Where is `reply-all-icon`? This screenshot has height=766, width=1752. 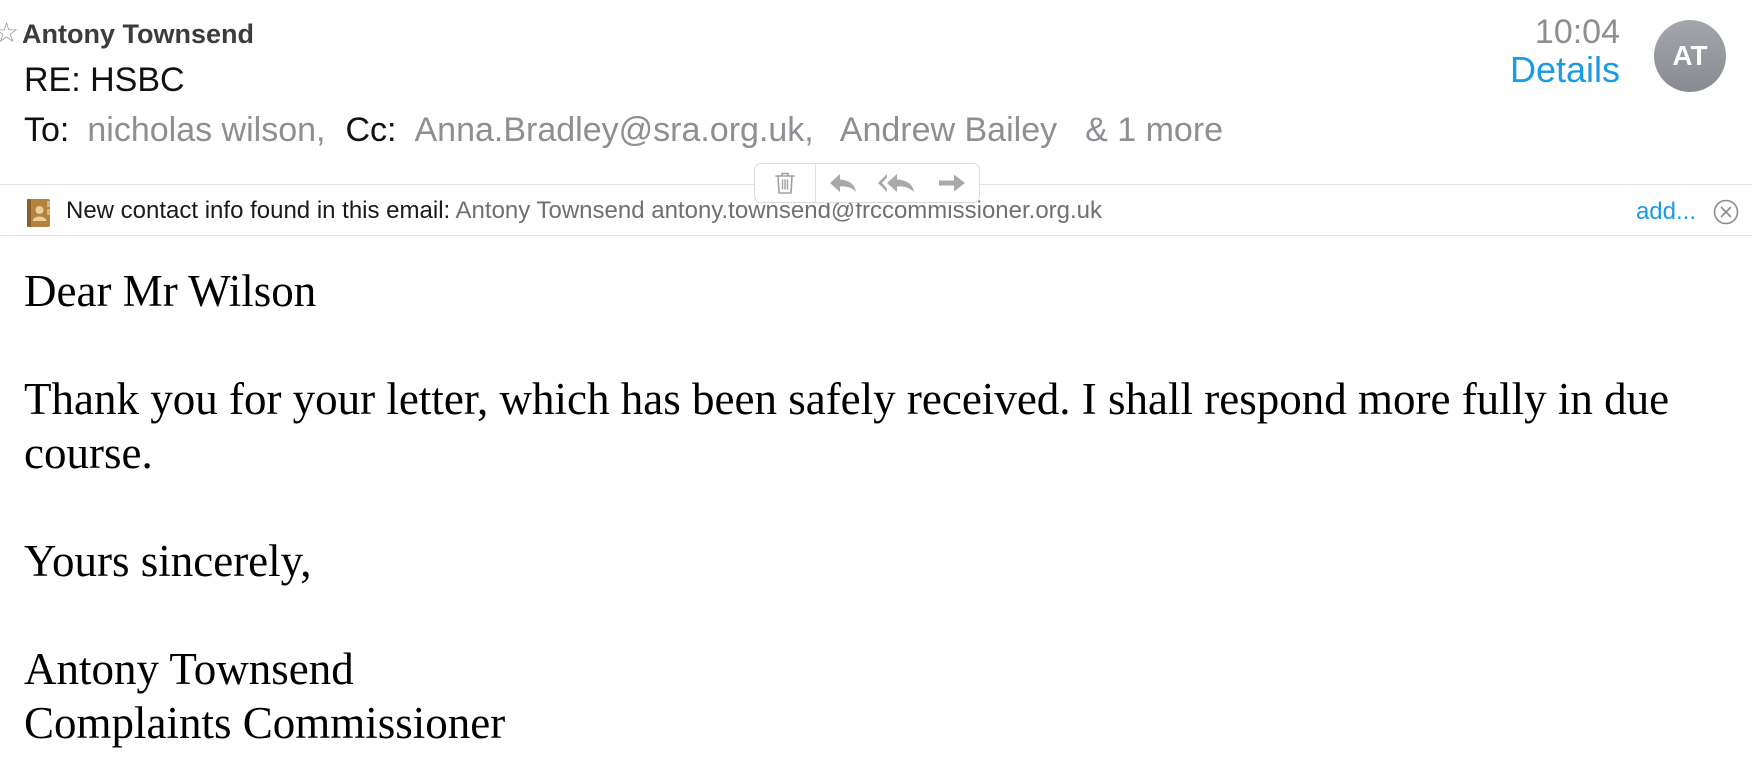 reply-all-icon is located at coordinates (896, 183).